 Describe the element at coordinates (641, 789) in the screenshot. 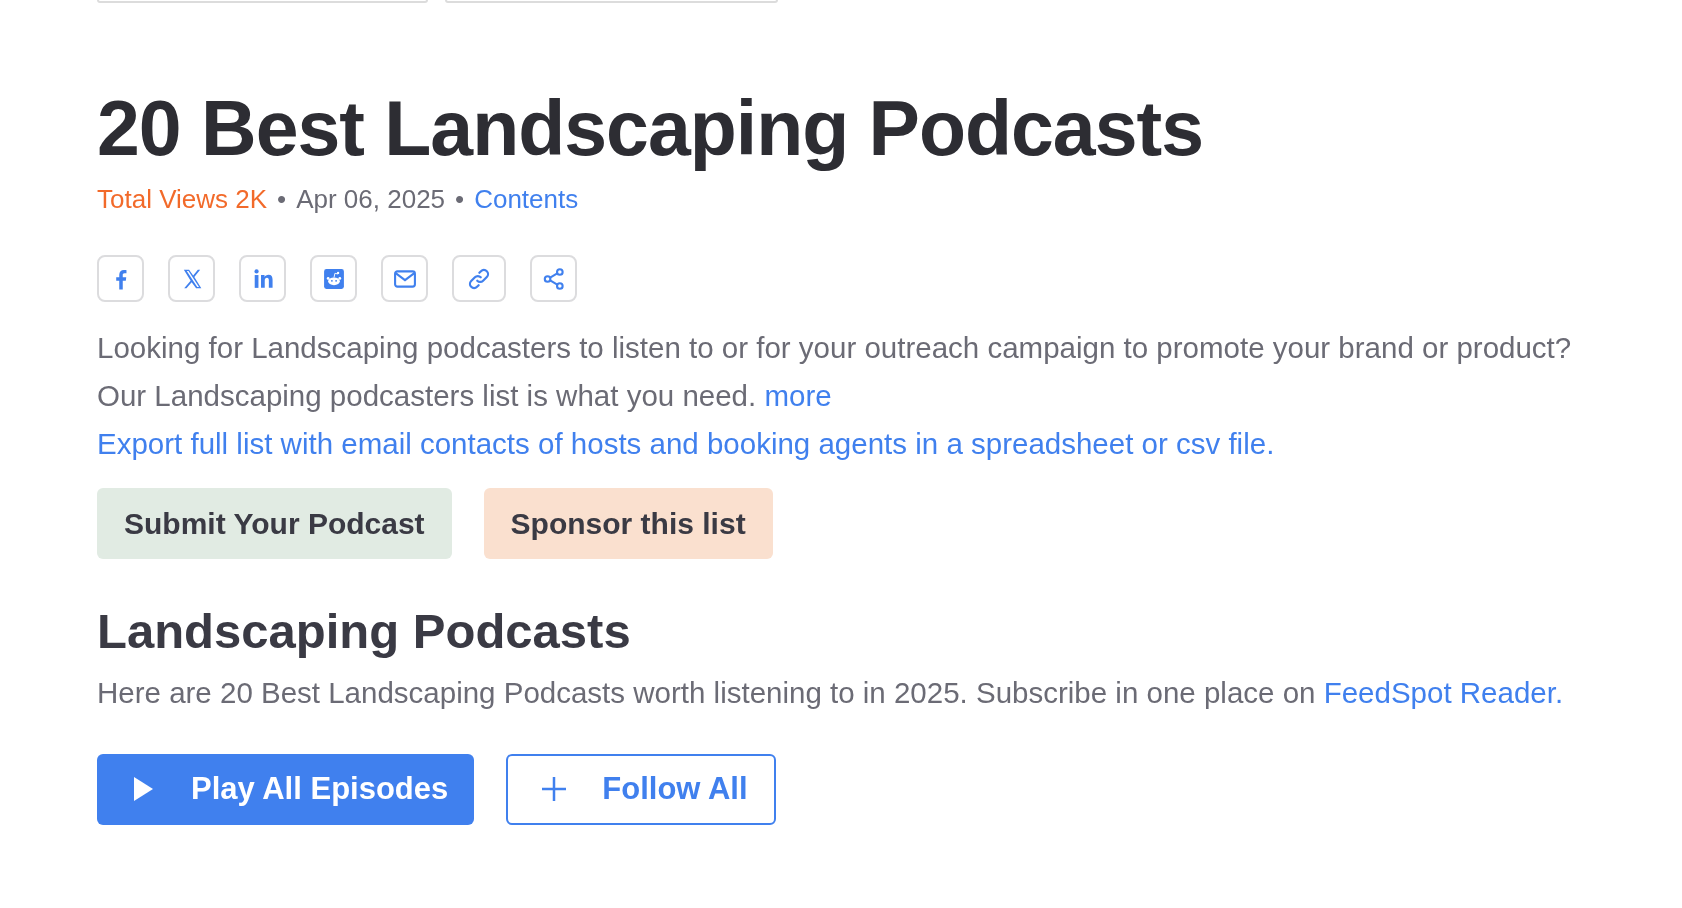

I see `follow-all-button: Follow All` at that location.